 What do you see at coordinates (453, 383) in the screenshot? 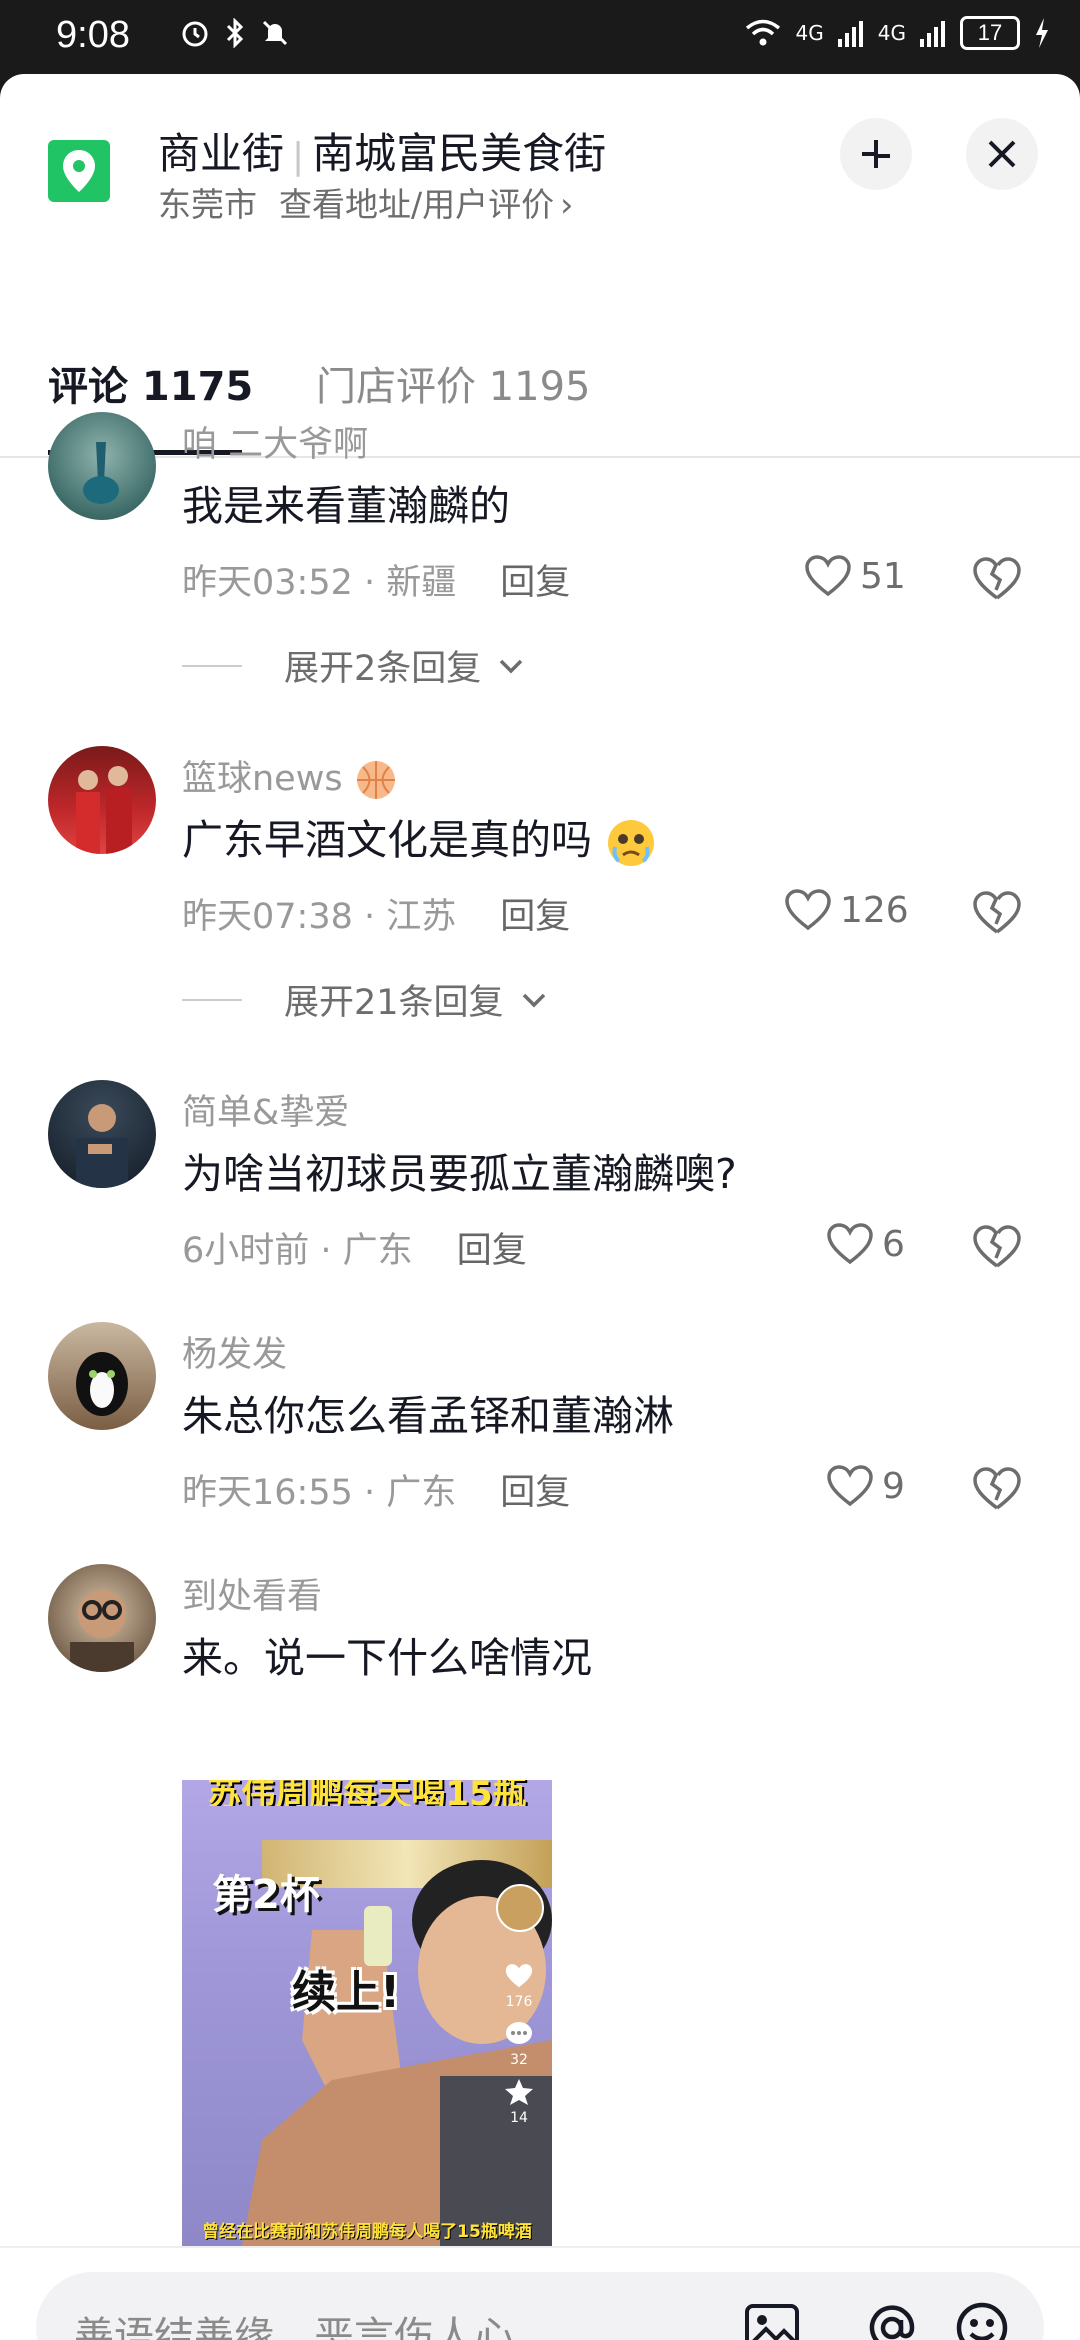
I see `tab-store-reviews: 门店评价 1195` at bounding box center [453, 383].